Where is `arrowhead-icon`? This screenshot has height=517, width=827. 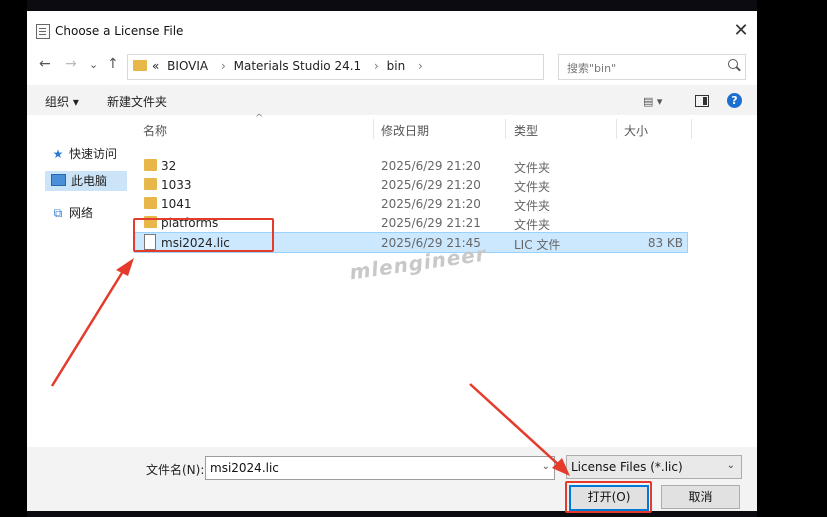
arrowhead-icon is located at coordinates (125, 267).